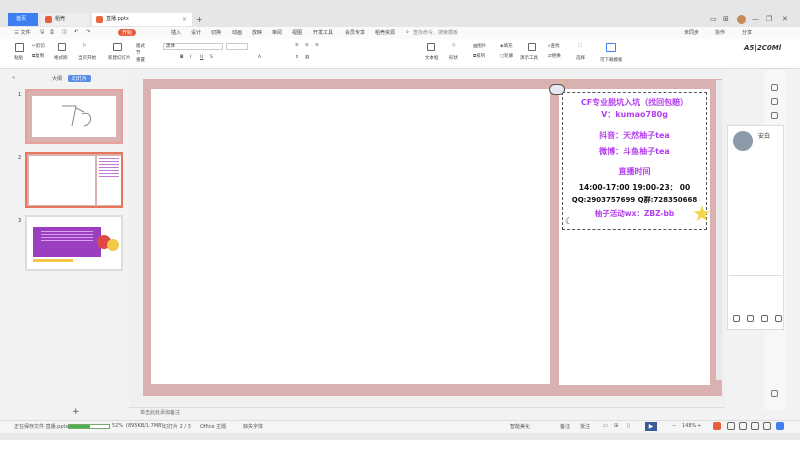 The image size is (800, 450). Describe the element at coordinates (774, 393) in the screenshot. I see `more-icon` at that location.